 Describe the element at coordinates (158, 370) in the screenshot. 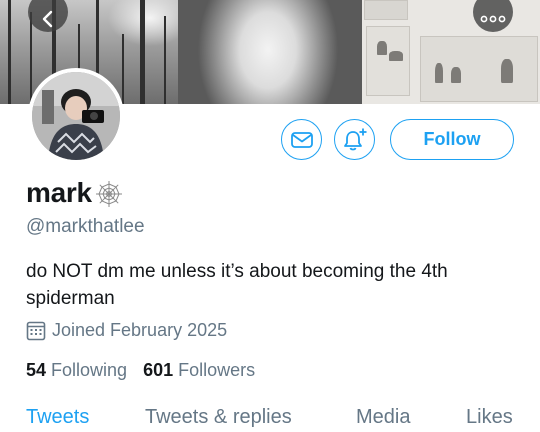

I see `followers-count: 601` at that location.